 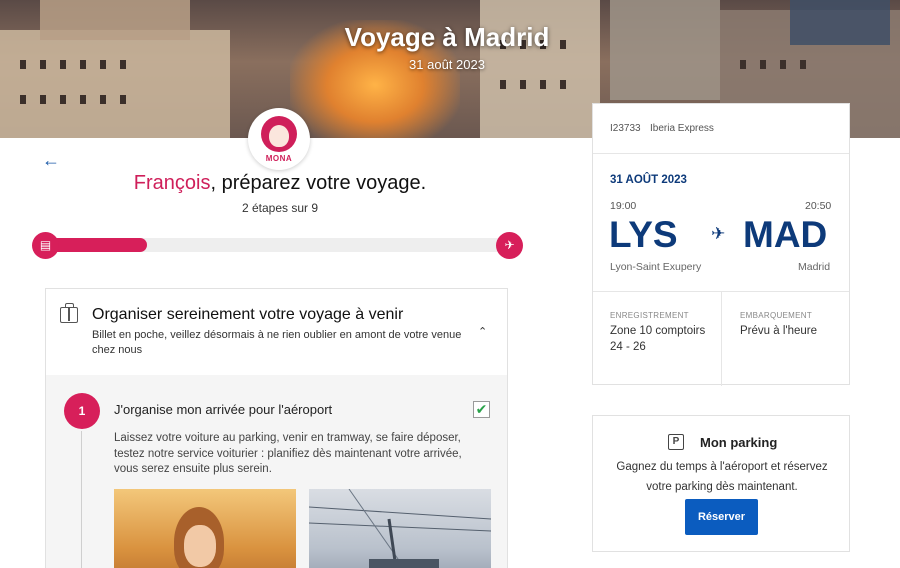 I want to click on plane-takeoff-icon: ✈, so click(x=509, y=245).